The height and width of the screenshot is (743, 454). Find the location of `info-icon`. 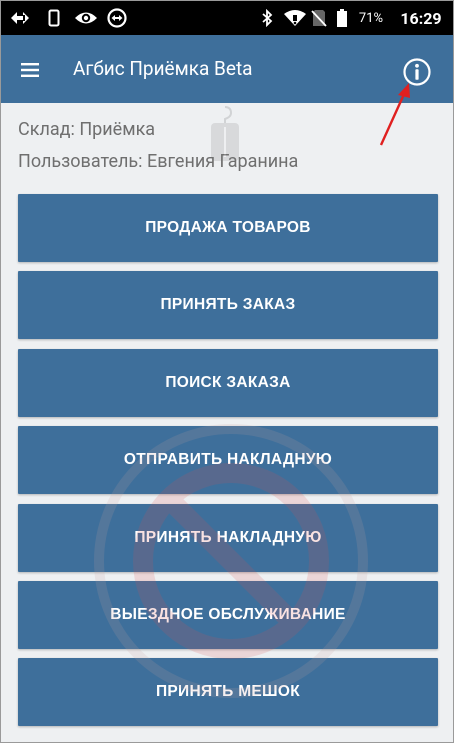

info-icon is located at coordinates (417, 72).